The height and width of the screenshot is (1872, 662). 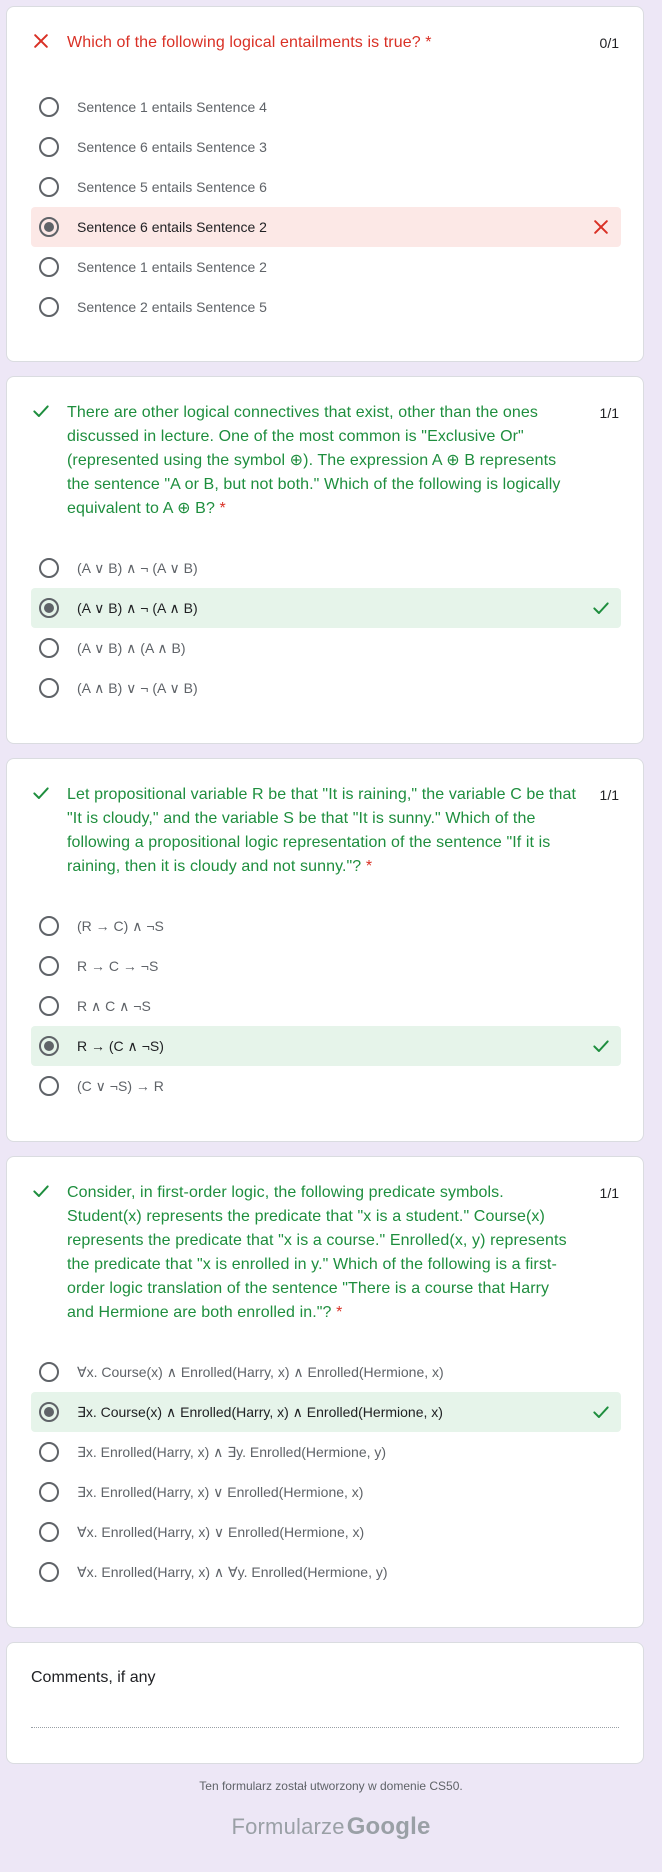 What do you see at coordinates (326, 688) in the screenshot?
I see `option-4: (A ∧ B) ∨ ¬ (A ∨ B)` at bounding box center [326, 688].